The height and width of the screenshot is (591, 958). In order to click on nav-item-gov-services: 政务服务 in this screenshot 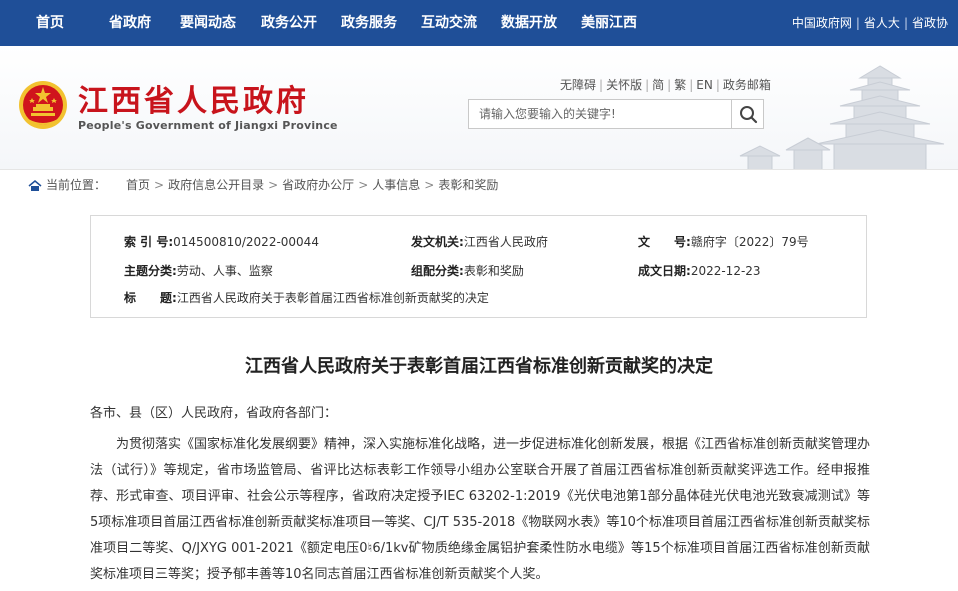, I will do `click(369, 23)`.